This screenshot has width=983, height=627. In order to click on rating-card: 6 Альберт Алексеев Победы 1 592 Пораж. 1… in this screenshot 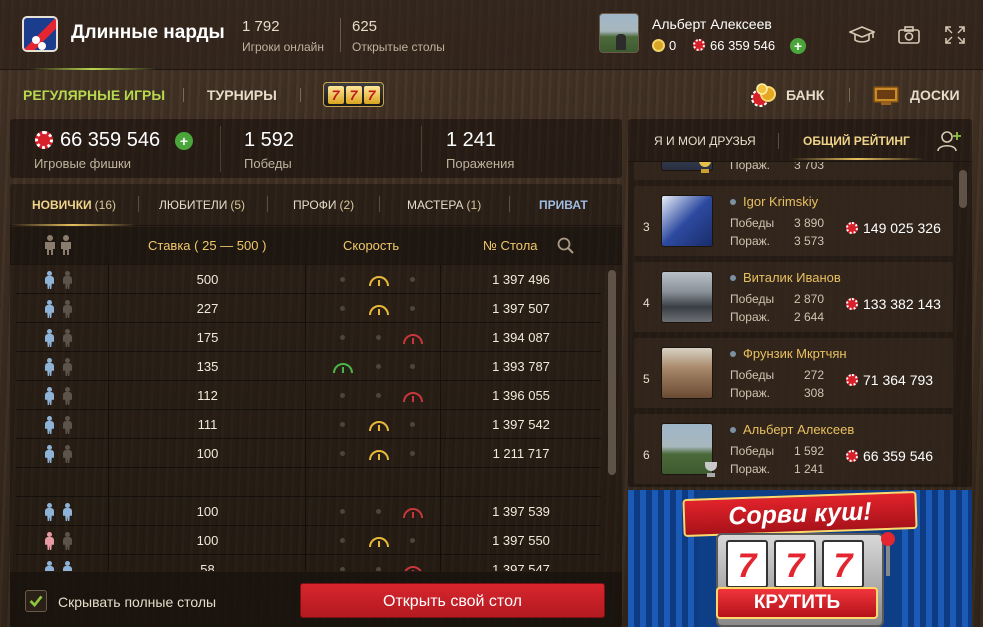, I will do `click(793, 449)`.